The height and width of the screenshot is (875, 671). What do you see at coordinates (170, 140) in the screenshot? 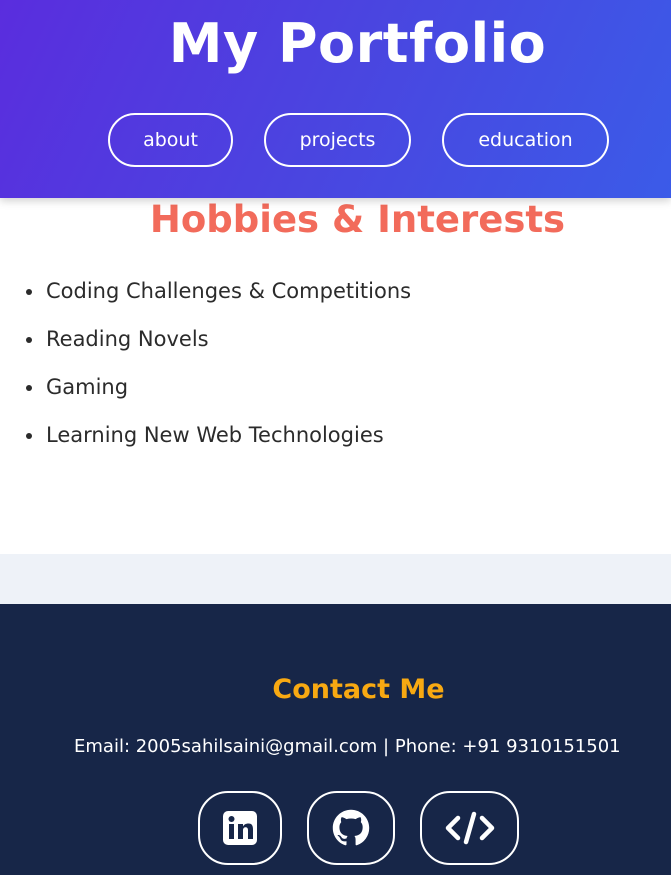
I see `nav-about-button: about` at bounding box center [170, 140].